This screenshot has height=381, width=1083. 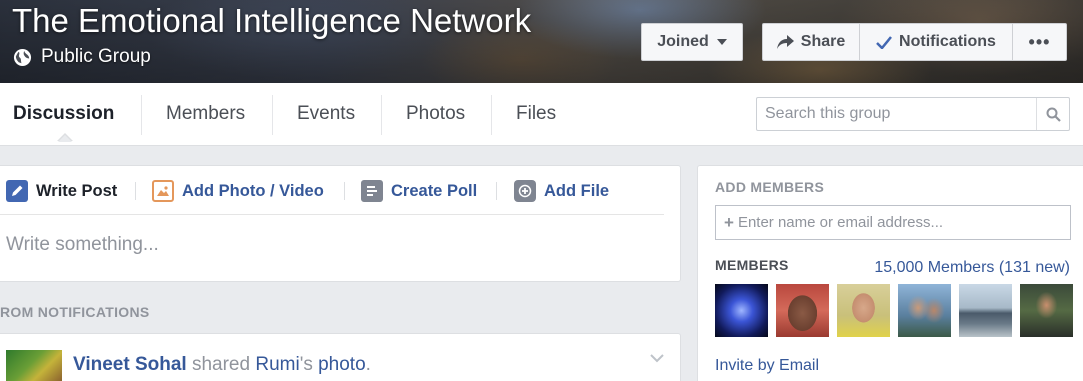 What do you see at coordinates (96, 56) in the screenshot?
I see `privacy-label: Public Group` at bounding box center [96, 56].